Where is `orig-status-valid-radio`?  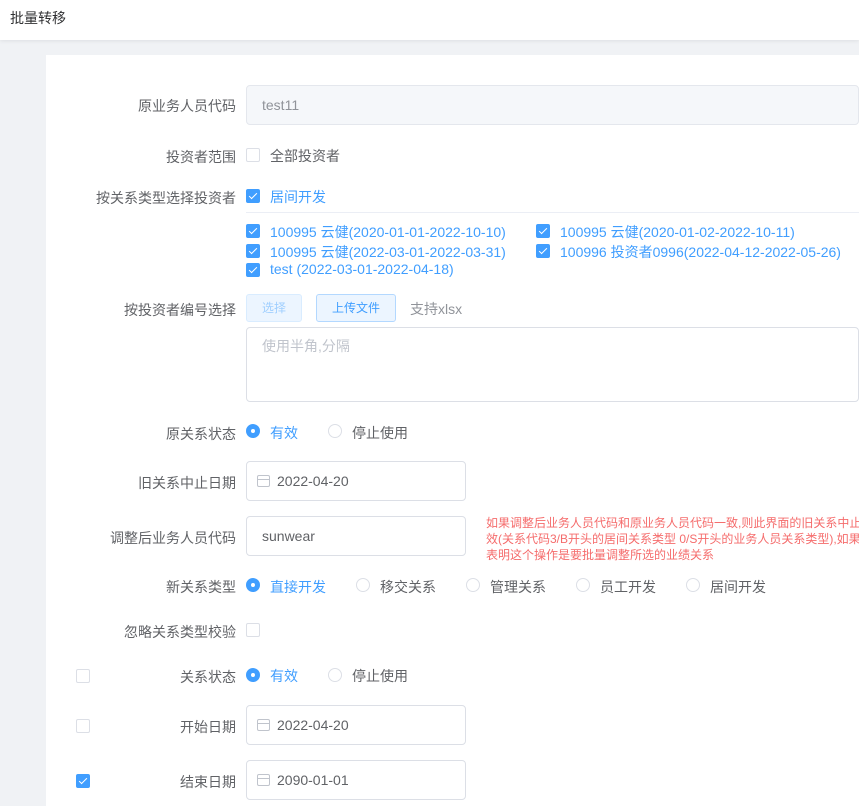
orig-status-valid-radio is located at coordinates (253, 431).